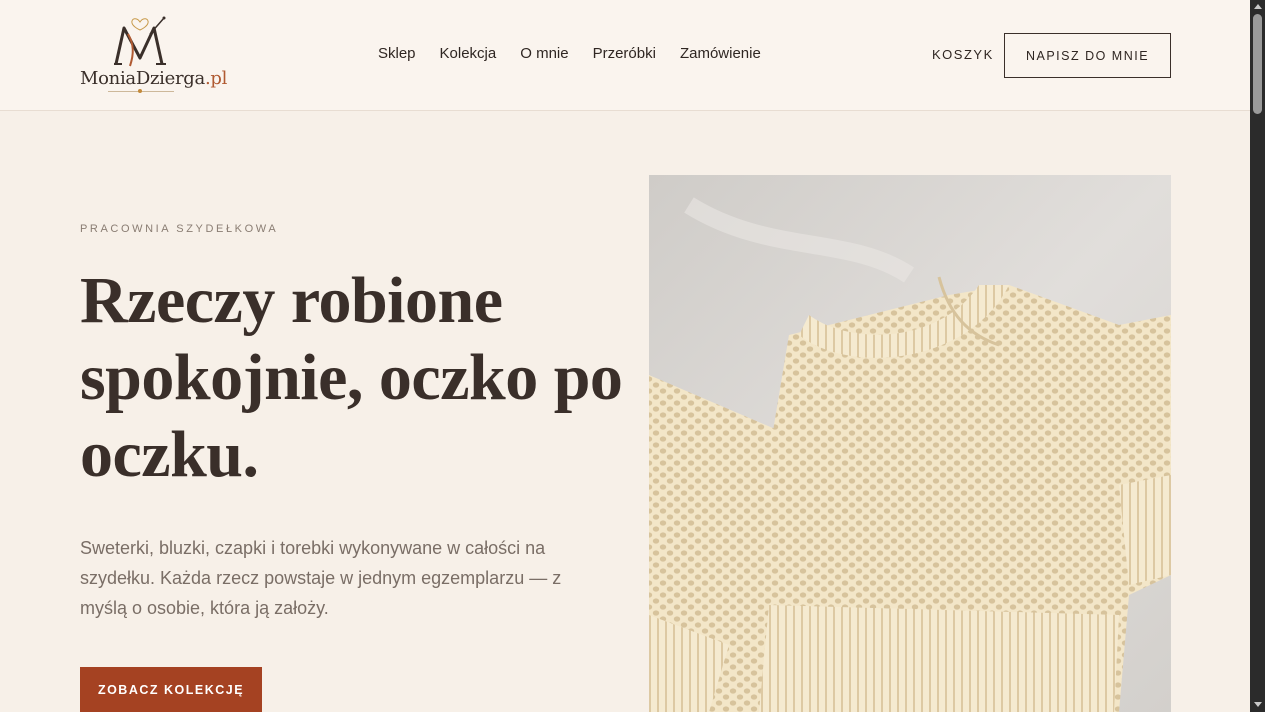  I want to click on hero-eyebrow: PRACOWNIA SZYDEŁKOWA, so click(179, 229).